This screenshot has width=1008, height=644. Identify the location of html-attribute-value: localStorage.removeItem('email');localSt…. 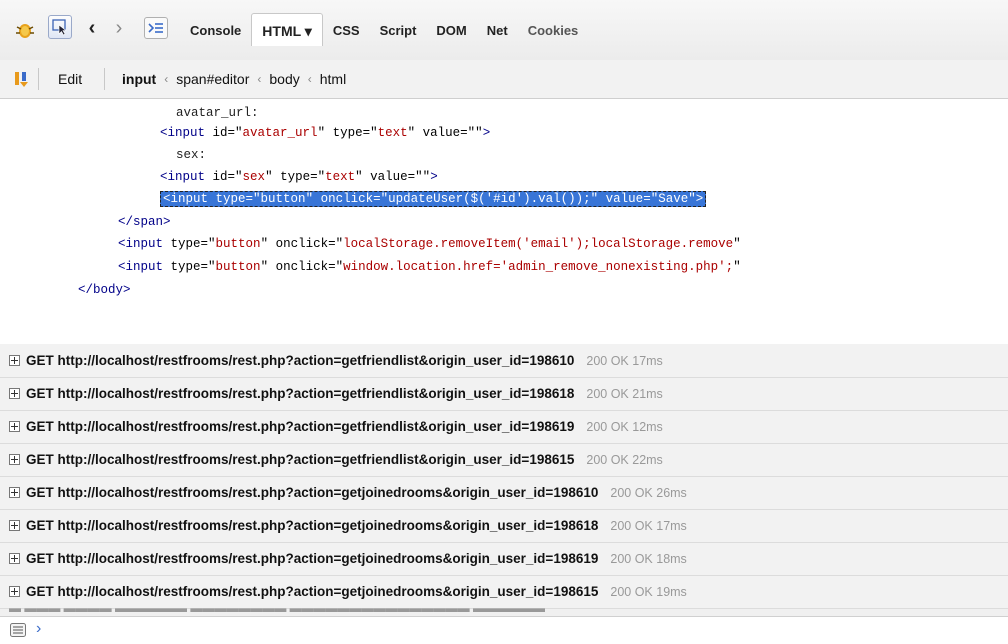
(538, 244).